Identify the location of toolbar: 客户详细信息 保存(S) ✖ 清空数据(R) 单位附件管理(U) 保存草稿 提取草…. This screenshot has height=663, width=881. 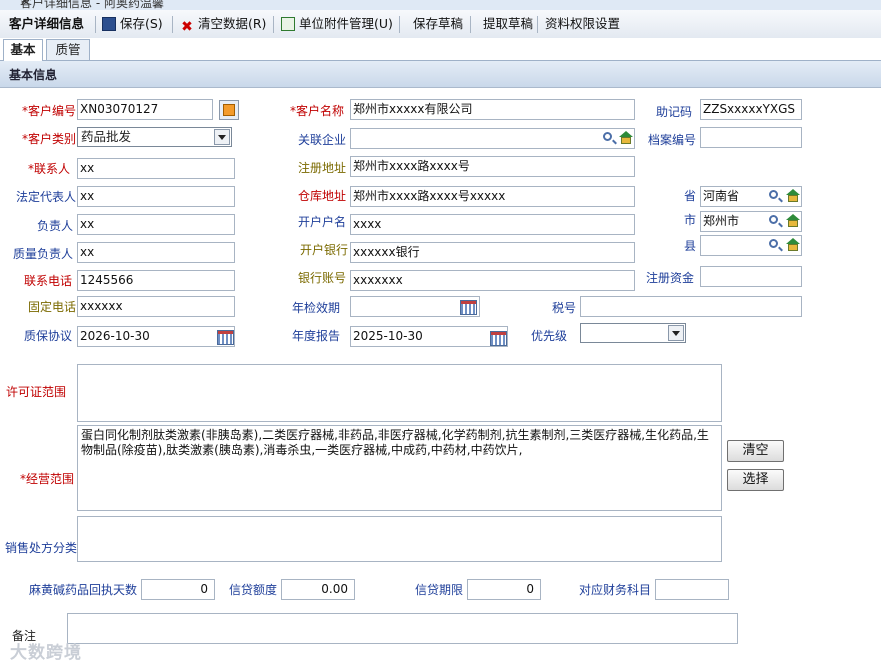
(440, 24).